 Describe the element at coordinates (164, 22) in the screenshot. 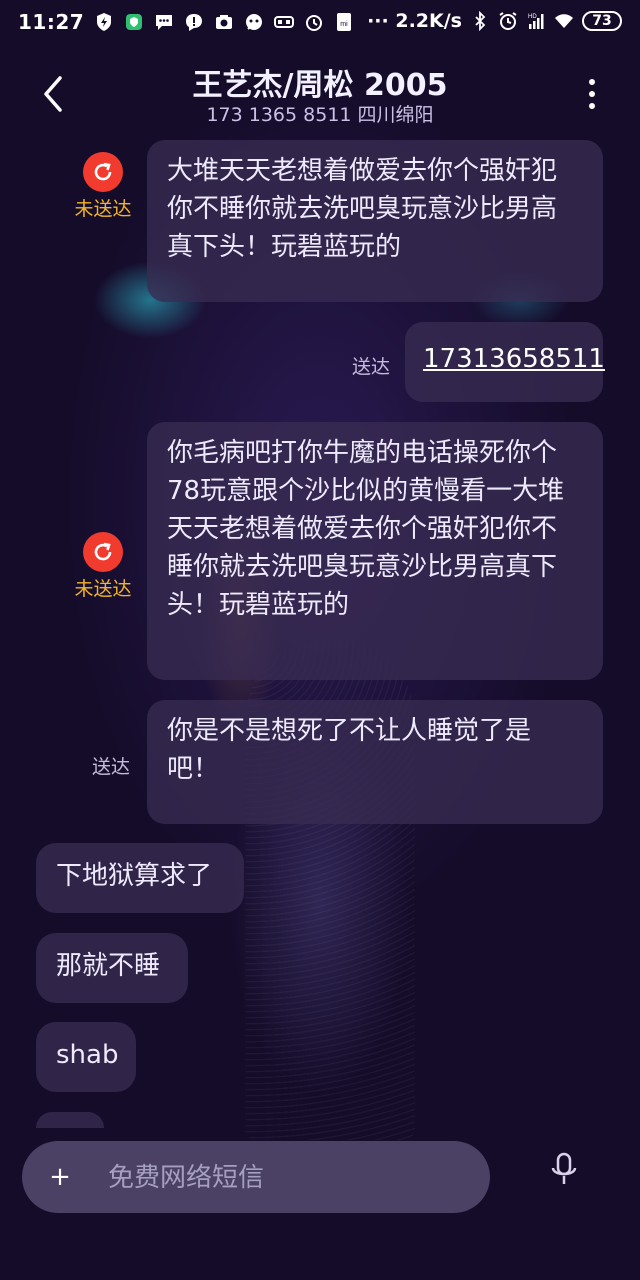

I see `message-notification-icon` at that location.